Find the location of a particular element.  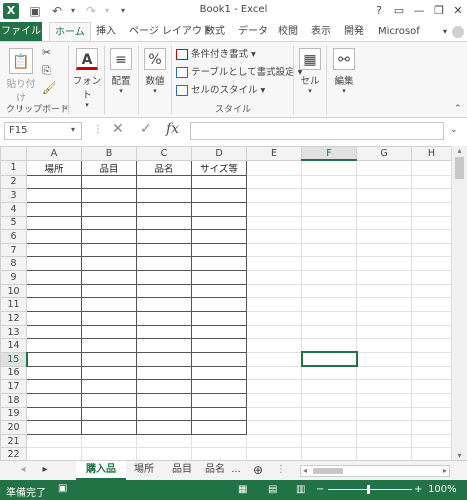

ribbon-display-icon: ▭ is located at coordinates (399, 11).